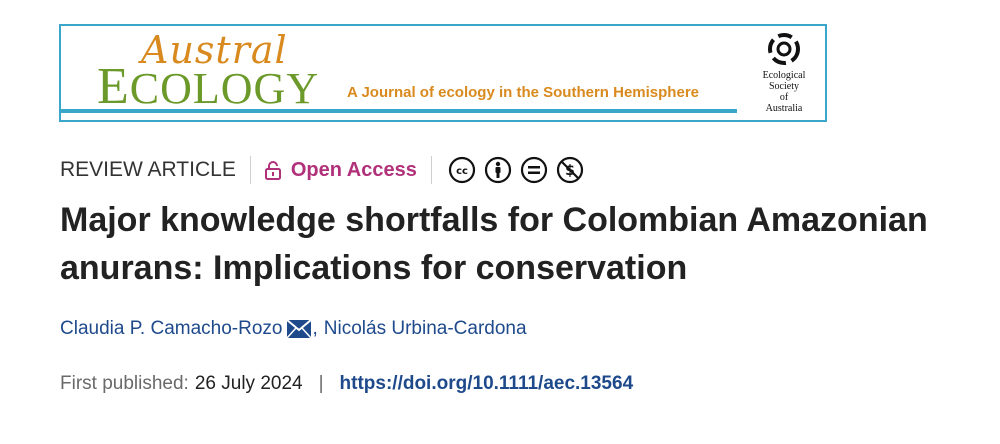  I want to click on logo-ecology-text: ECOLOGY, so click(208, 87).